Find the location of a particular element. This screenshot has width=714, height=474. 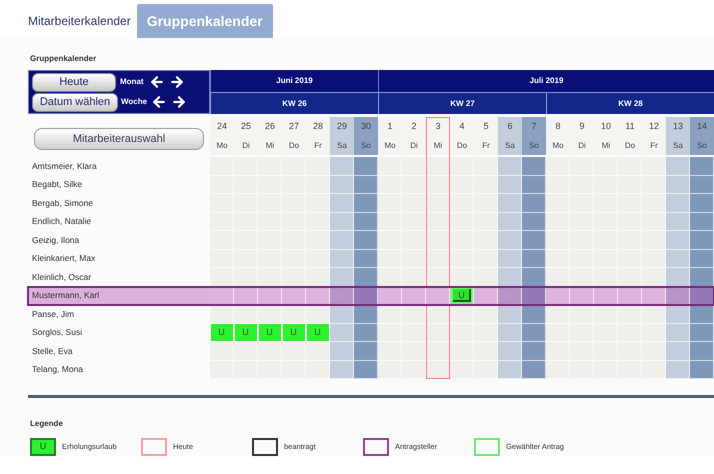

day-number: 14 is located at coordinates (702, 126).